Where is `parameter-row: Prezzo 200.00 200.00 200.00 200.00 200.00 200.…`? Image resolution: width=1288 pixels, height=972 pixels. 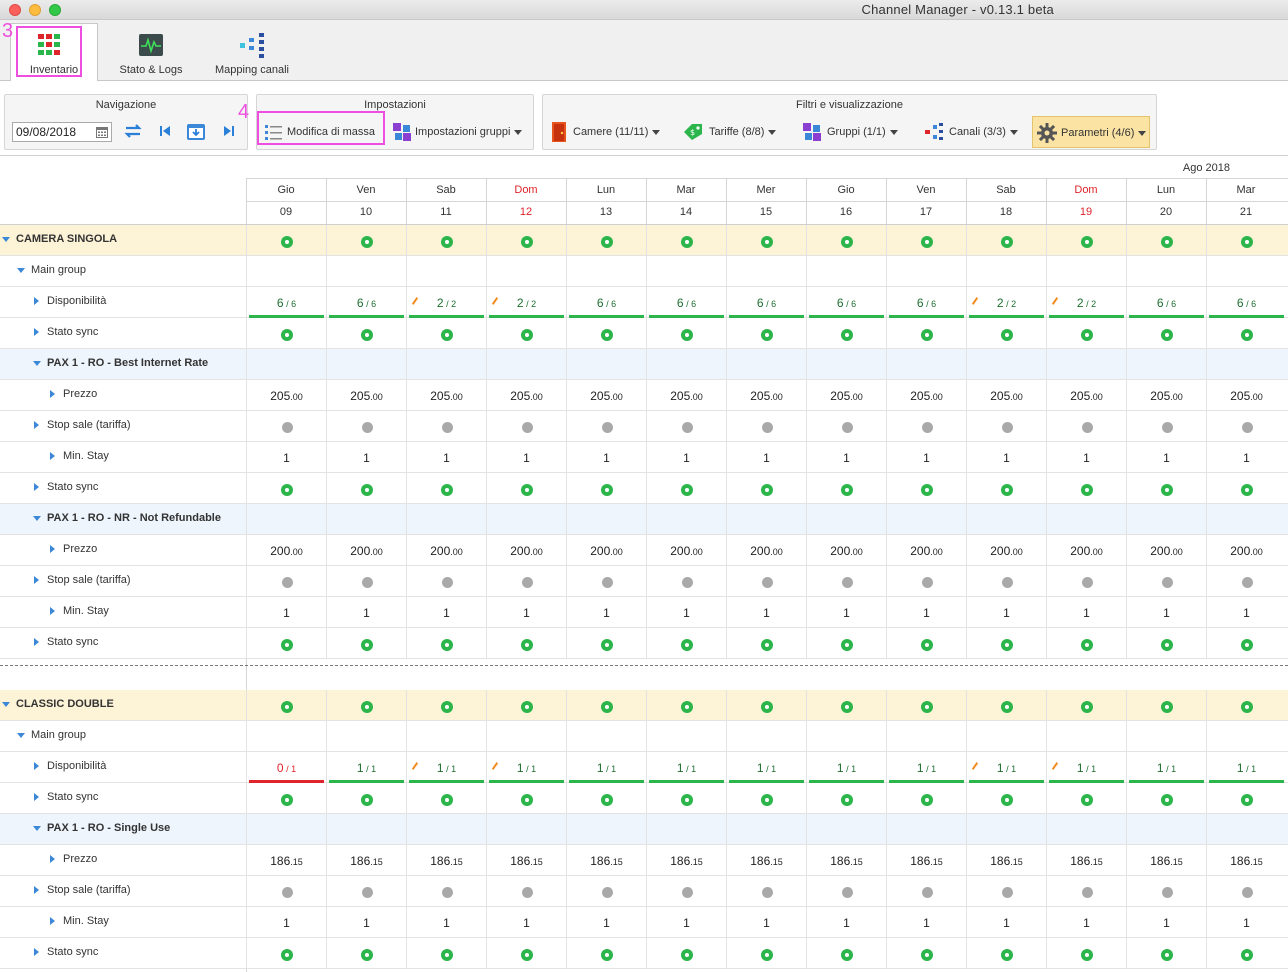 parameter-row: Prezzo 200.00 200.00 200.00 200.00 200.00 200.… is located at coordinates (644, 550).